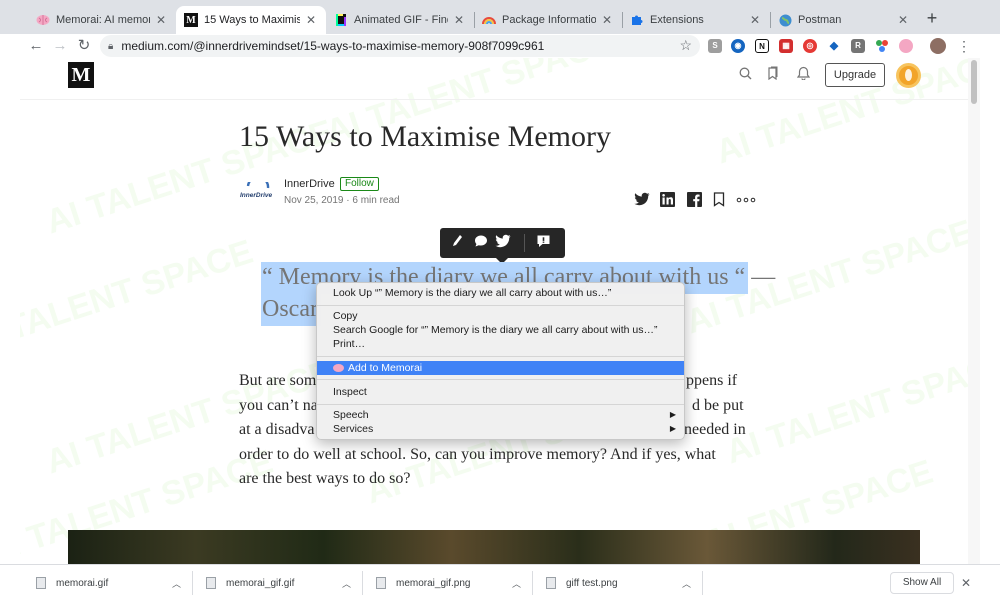 This screenshot has height=600, width=1000. What do you see at coordinates (844, 20) in the screenshot?
I see `tab-postman: Postman ✕` at bounding box center [844, 20].